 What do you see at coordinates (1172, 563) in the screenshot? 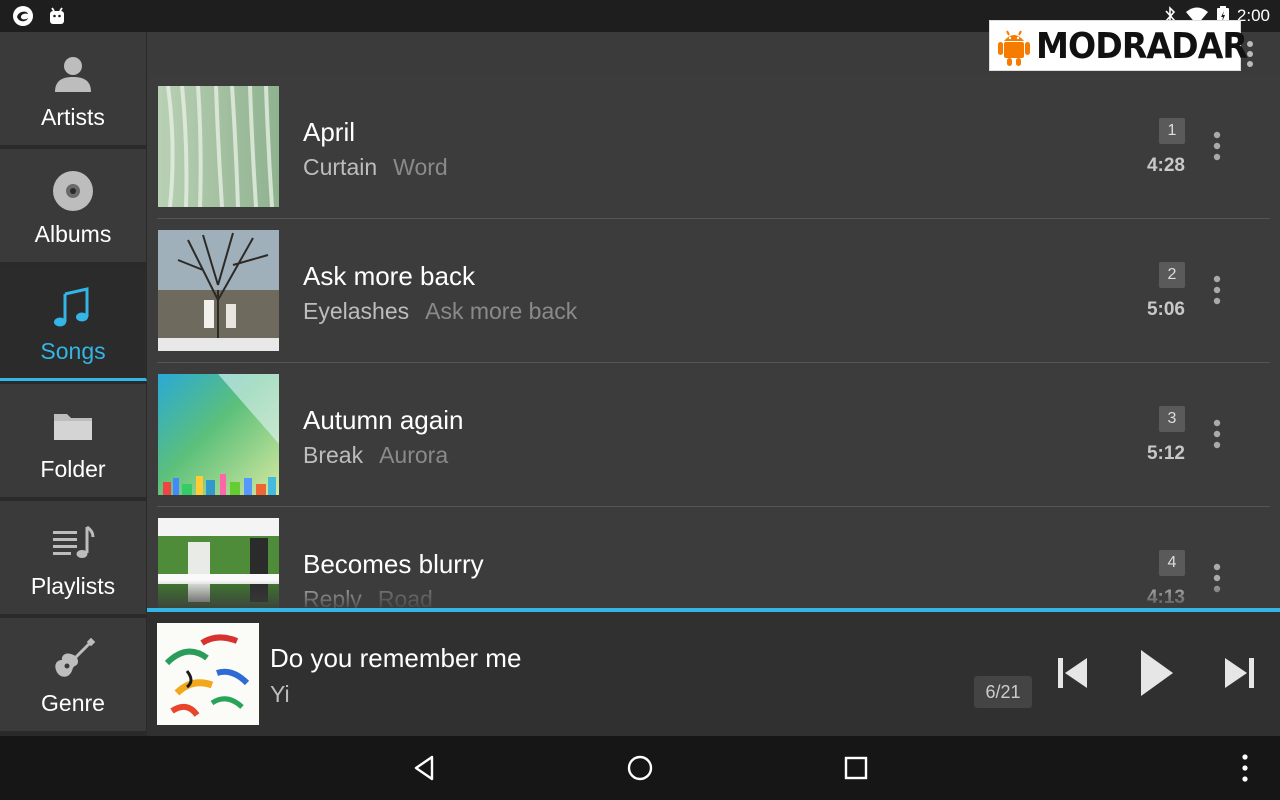
I see `track-number-badge: 4` at bounding box center [1172, 563].